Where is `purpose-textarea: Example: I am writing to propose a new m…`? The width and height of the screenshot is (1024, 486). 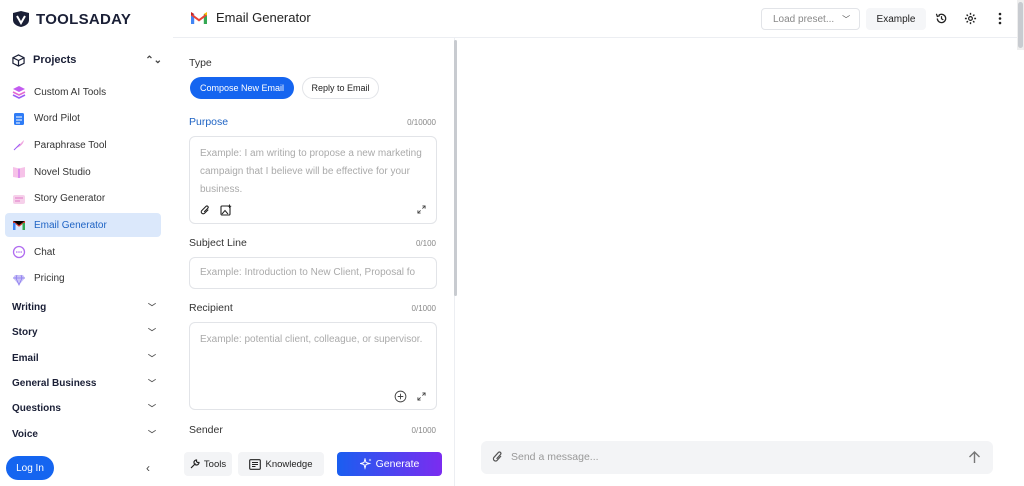
purpose-textarea: Example: I am writing to propose a new m… is located at coordinates (313, 180).